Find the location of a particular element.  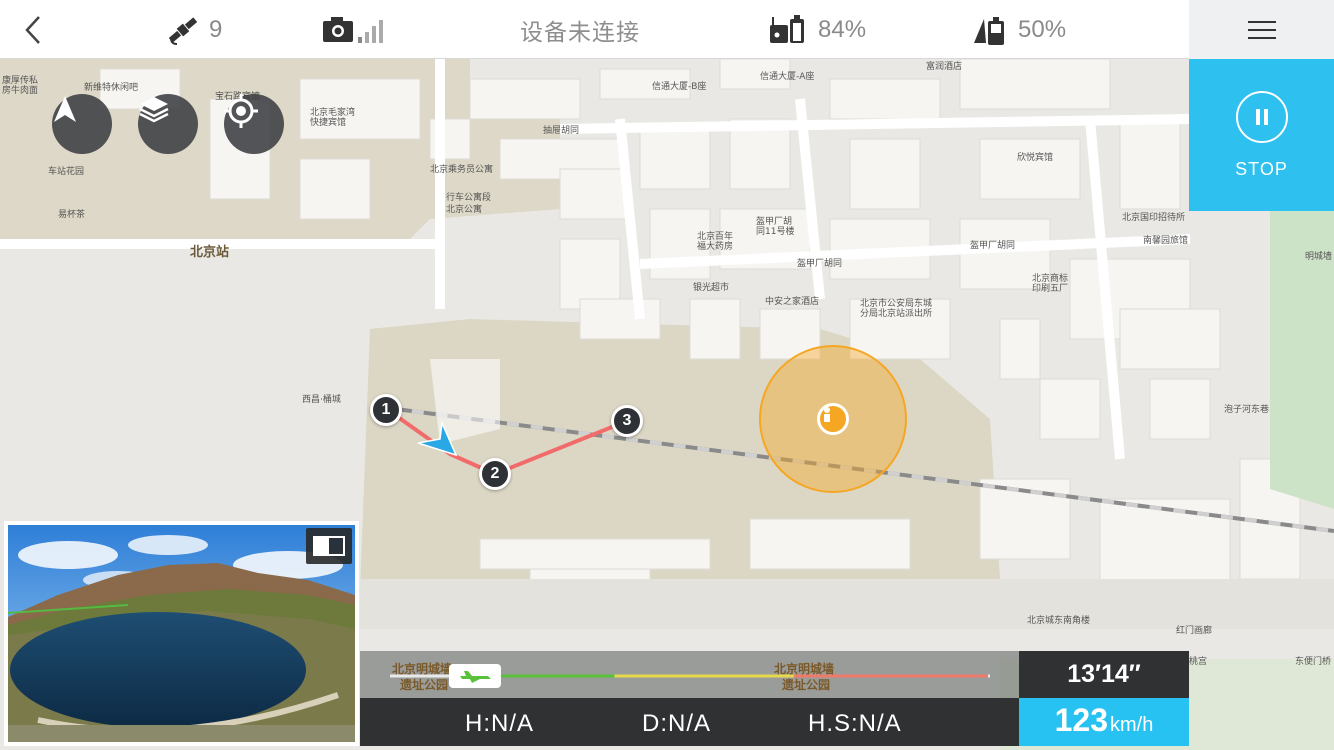

map-label: 车站花园 is located at coordinates (66, 172).